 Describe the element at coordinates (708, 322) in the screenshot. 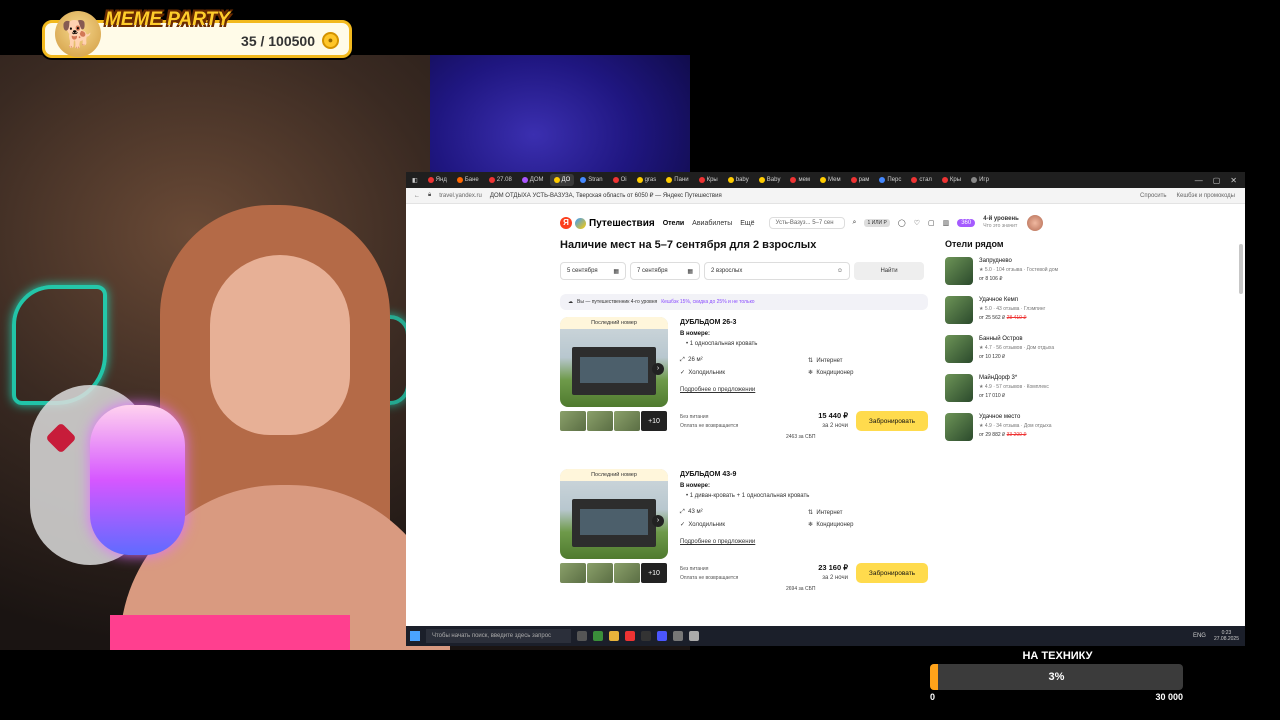

I see `room-name: ДУБЛЬДОМ 26-3` at that location.